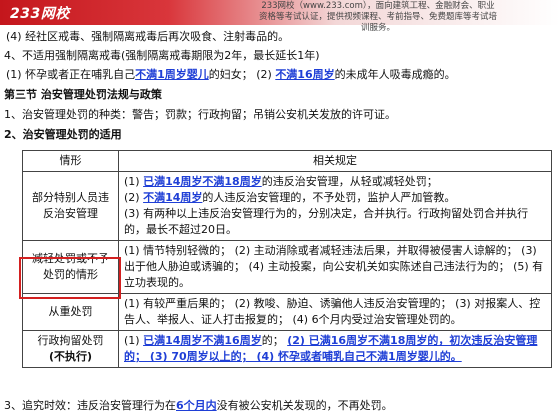 The width and height of the screenshot is (560, 419). Describe the element at coordinates (162, 55) in the screenshot. I see `text-line-2: 4、不适用强制隔离戒毒(强制隔离戒毒期限为2年，最长延长1年)` at that location.